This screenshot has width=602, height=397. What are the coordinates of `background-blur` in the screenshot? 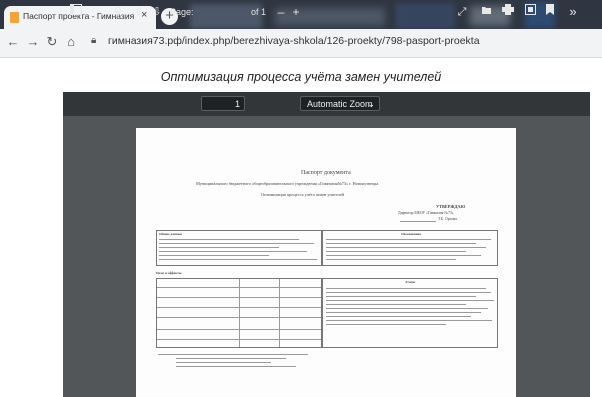 It's located at (425, 16).